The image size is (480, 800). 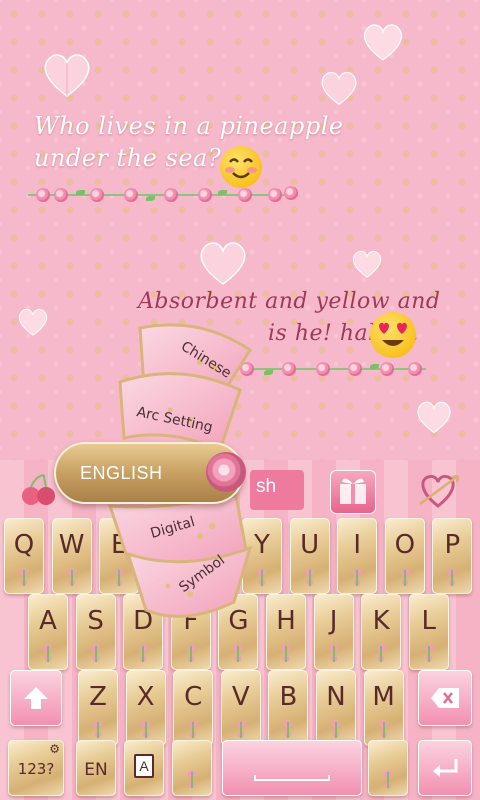 What do you see at coordinates (288, 708) in the screenshot?
I see `key-b: B` at bounding box center [288, 708].